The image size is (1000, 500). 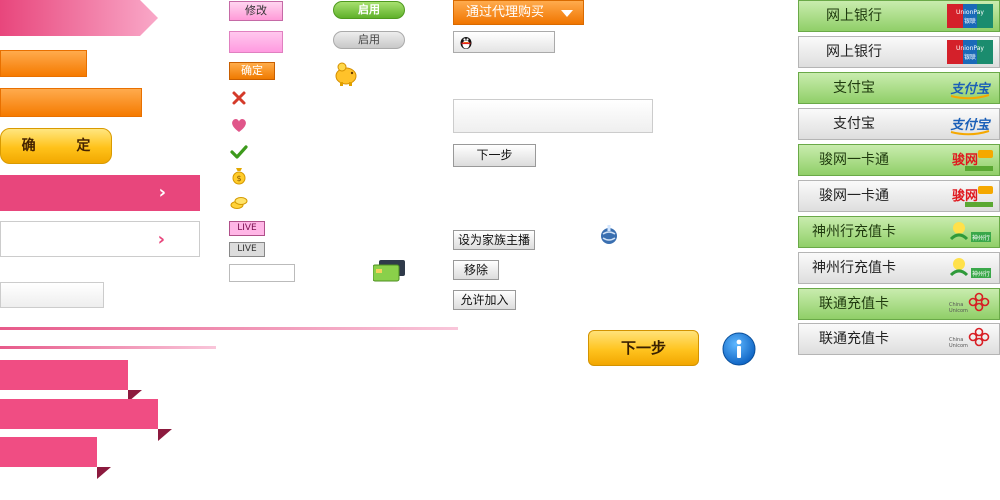 What do you see at coordinates (256, 11) in the screenshot?
I see `edit-button: 修改` at bounding box center [256, 11].